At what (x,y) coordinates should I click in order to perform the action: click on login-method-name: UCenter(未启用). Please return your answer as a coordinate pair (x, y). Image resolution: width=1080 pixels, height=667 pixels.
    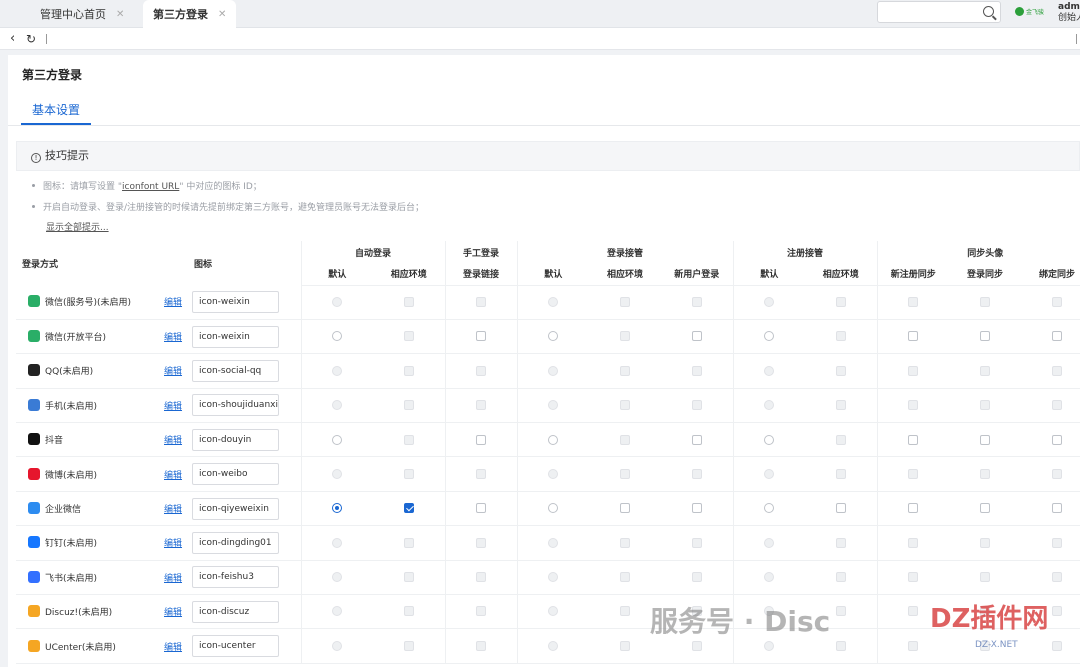
    Looking at the image, I should click on (80, 647).